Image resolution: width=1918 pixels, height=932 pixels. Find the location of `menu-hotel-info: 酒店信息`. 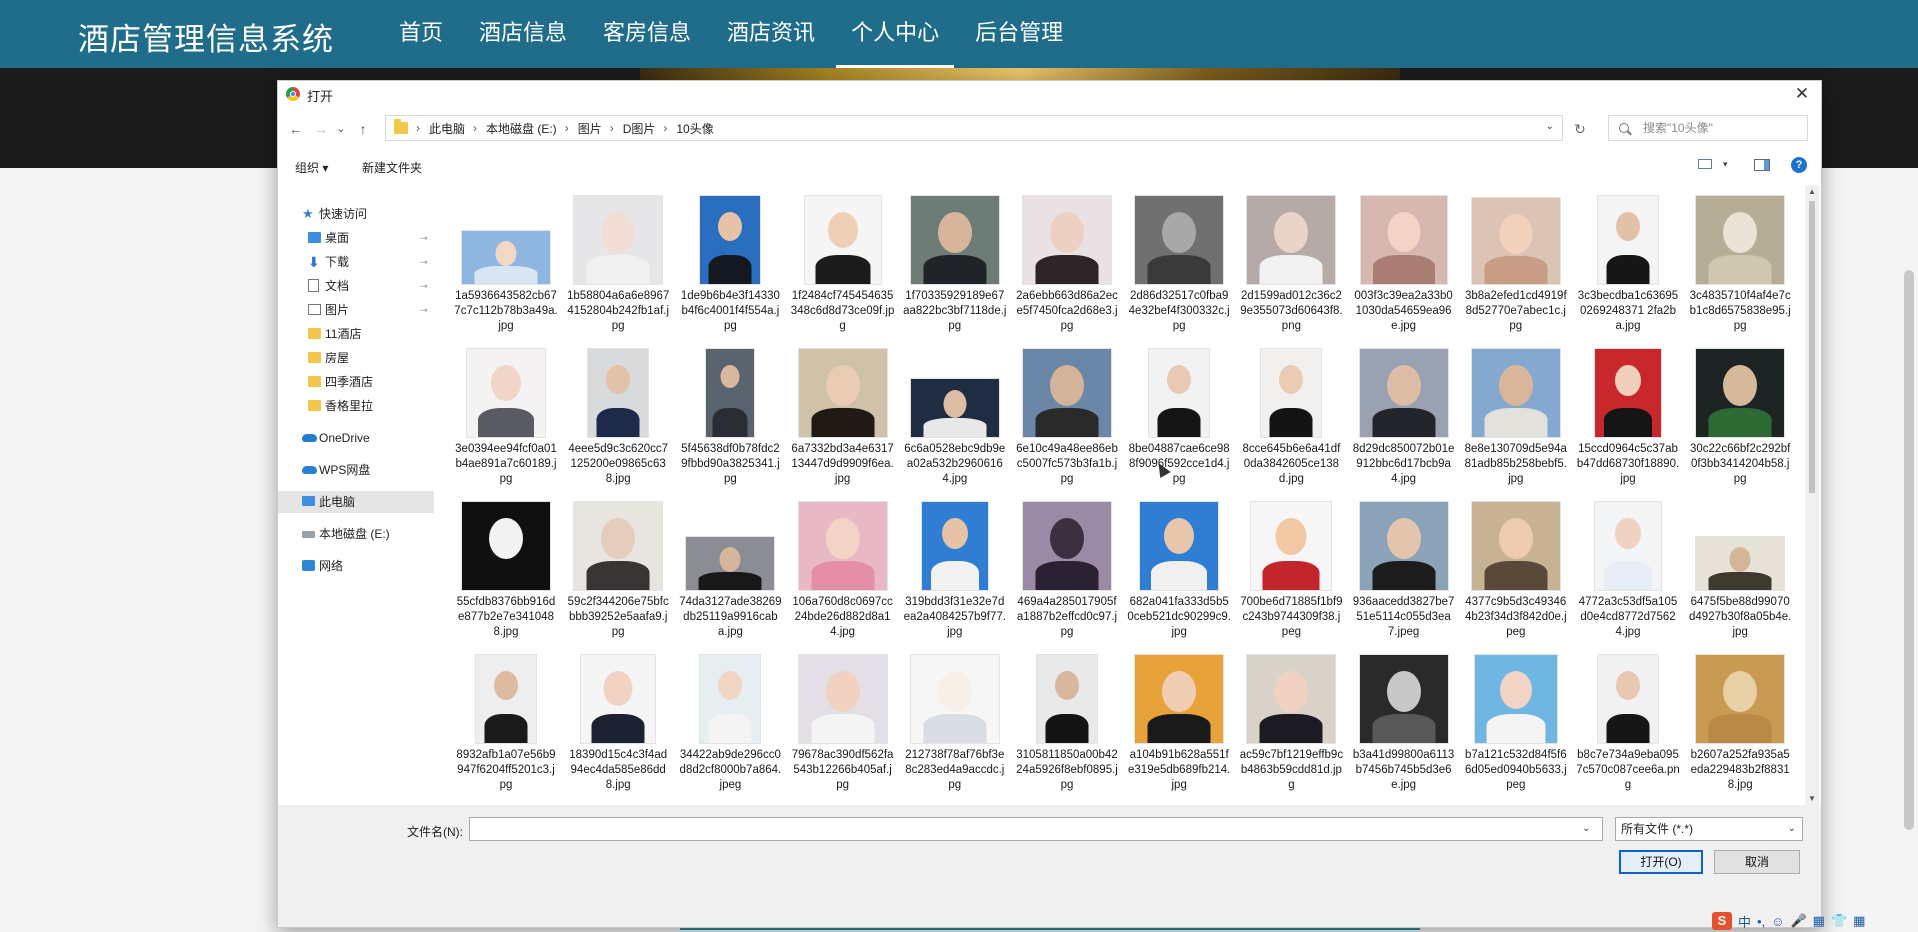

menu-hotel-info: 酒店信息 is located at coordinates (523, 34).